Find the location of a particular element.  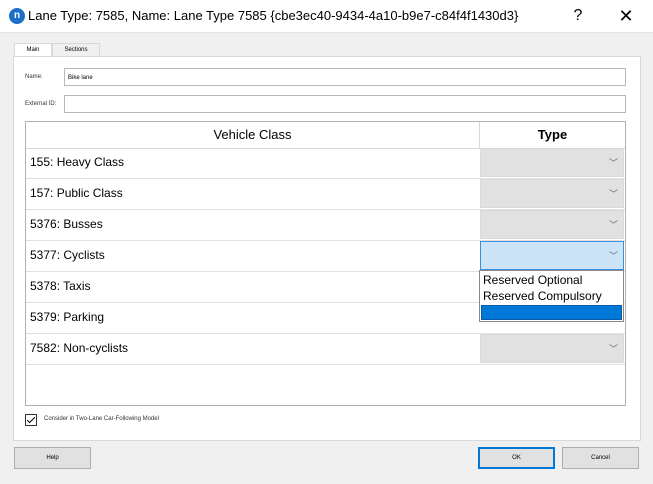

vehicle-class-name: 157: Public Class is located at coordinates (76, 193).